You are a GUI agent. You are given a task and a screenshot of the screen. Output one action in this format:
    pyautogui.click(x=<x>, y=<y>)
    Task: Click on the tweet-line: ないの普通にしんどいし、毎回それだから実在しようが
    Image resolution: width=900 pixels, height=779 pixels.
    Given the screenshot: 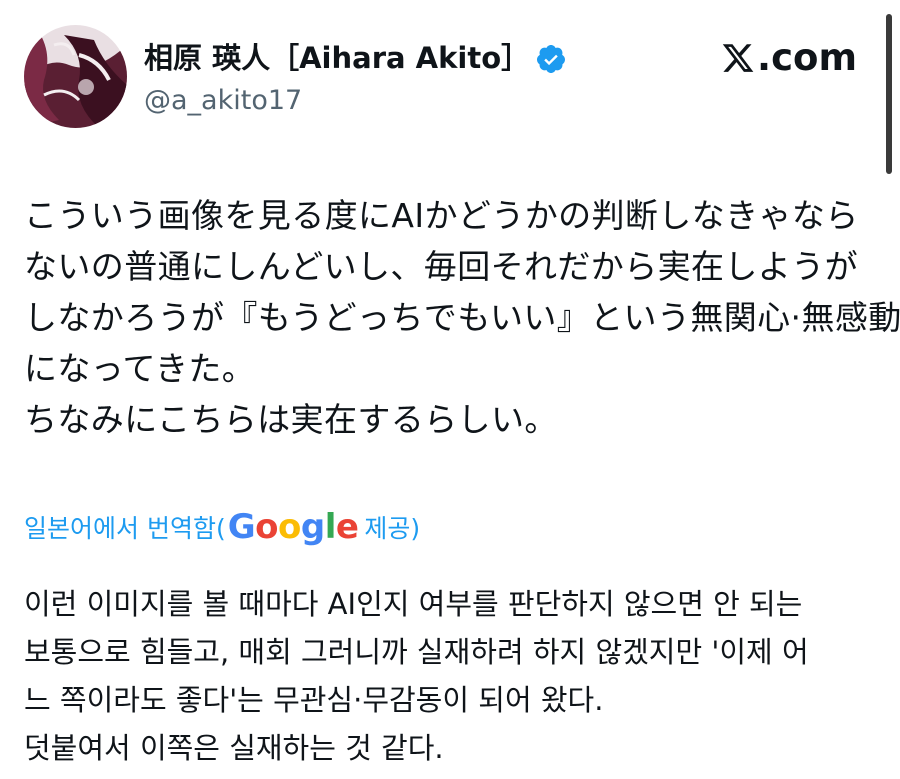 What is the action you would take?
    pyautogui.click(x=441, y=266)
    